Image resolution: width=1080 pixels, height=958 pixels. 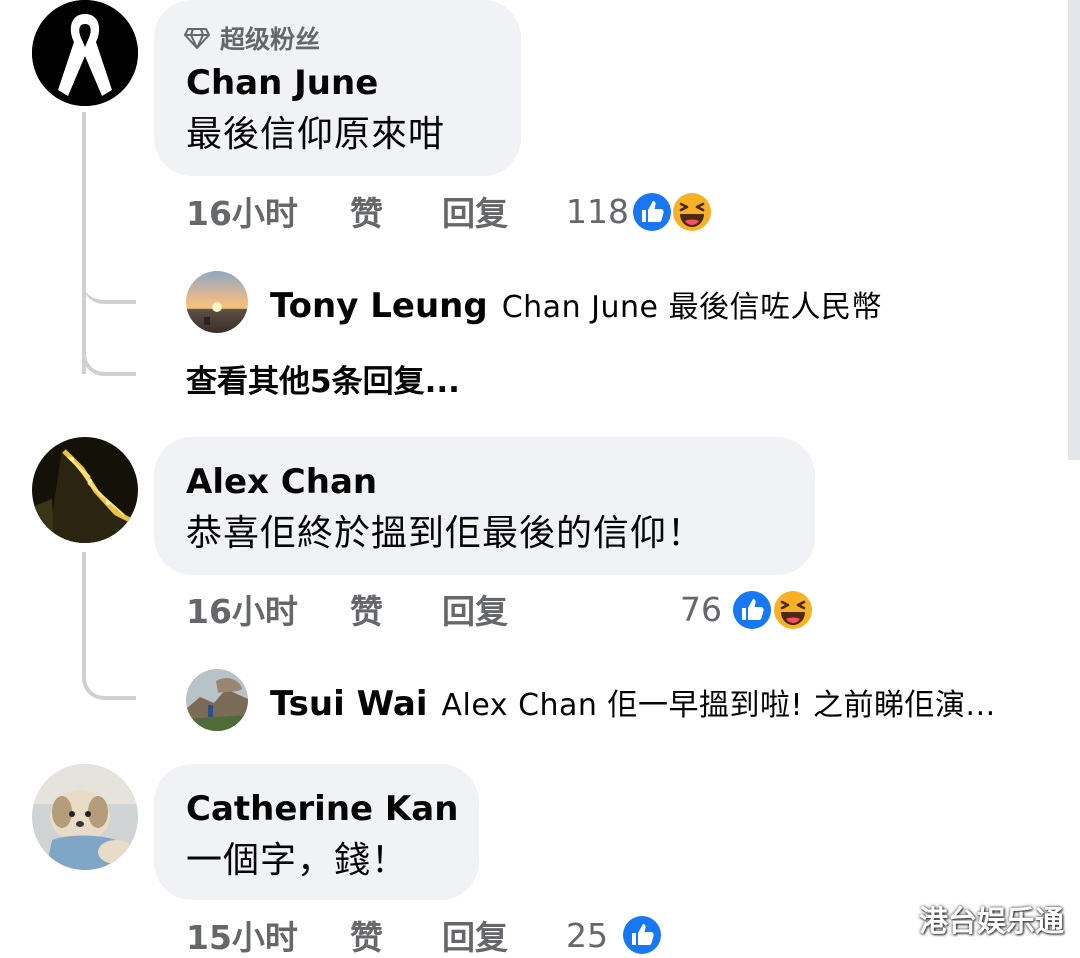 I want to click on reply-row: Tony Leung Chan June 最後信咗人民幣, so click(x=576, y=304).